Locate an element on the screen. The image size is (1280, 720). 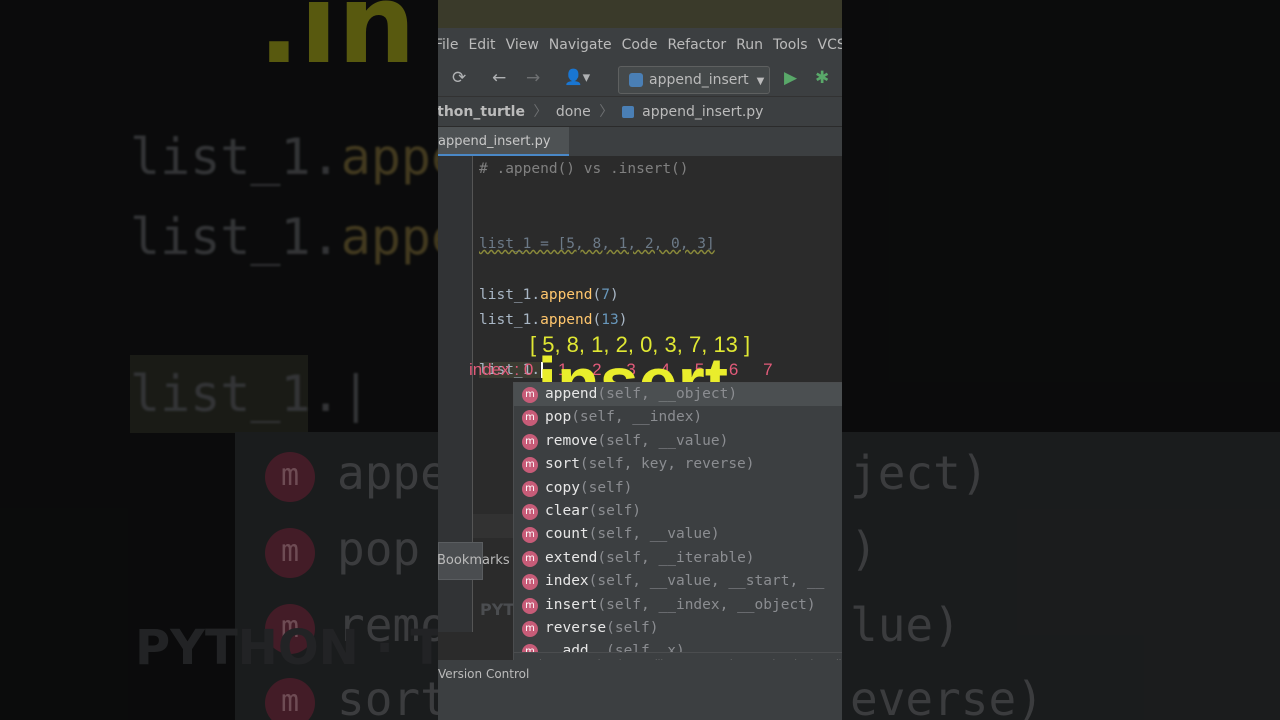
menu-run: Run is located at coordinates (749, 45).